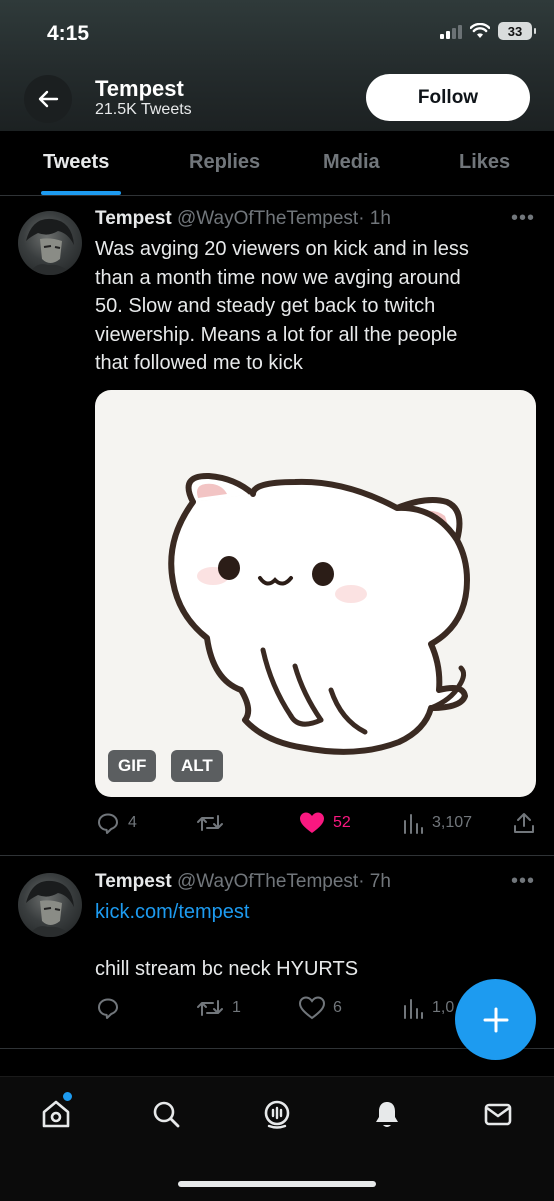 Image resolution: width=554 pixels, height=1201 pixels. What do you see at coordinates (172, 912) in the screenshot?
I see `tweet-link: kick.com/tempest` at bounding box center [172, 912].